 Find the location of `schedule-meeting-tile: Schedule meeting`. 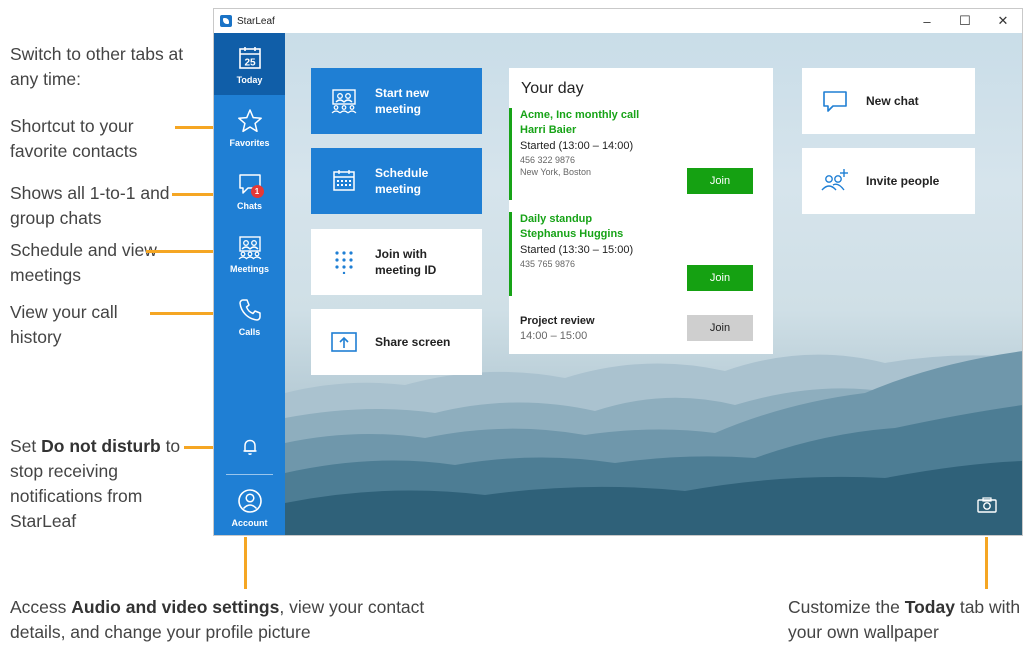

schedule-meeting-tile: Schedule meeting is located at coordinates (396, 181).